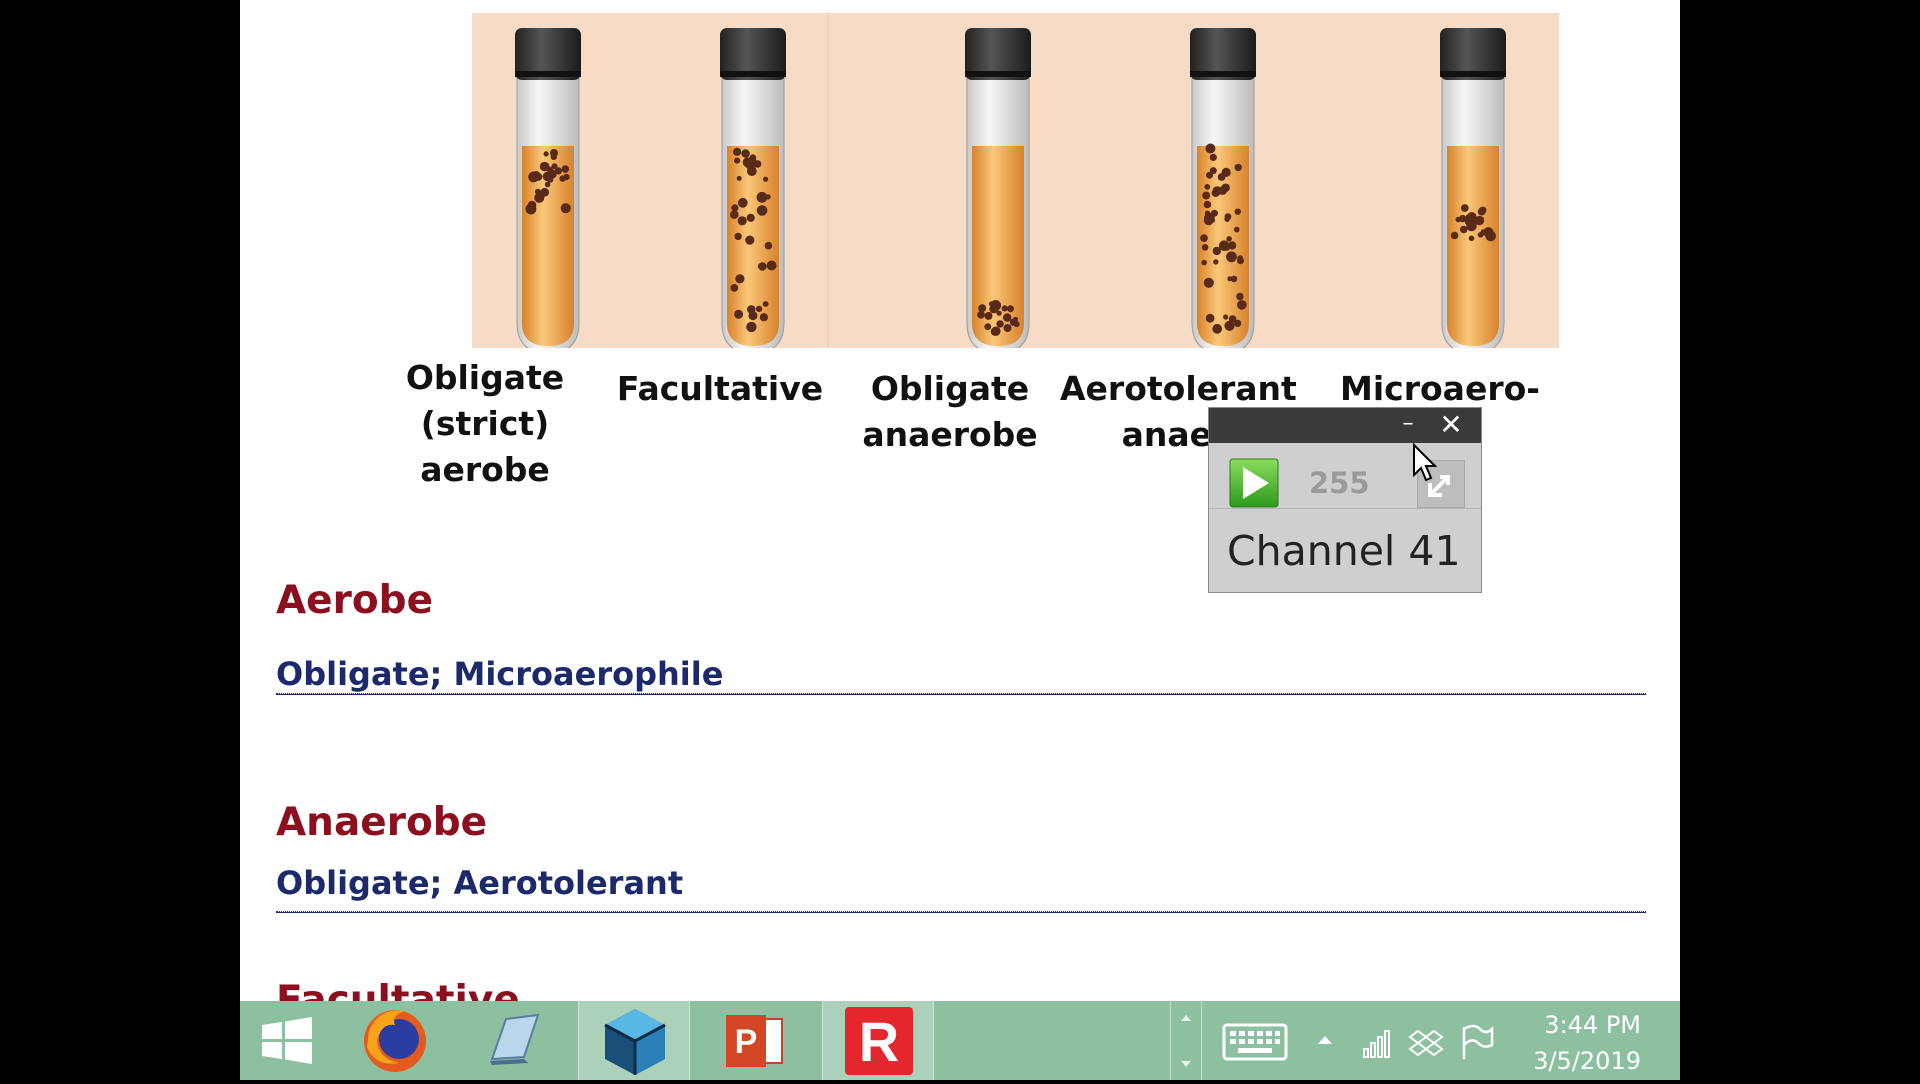  Describe the element at coordinates (1426, 1043) in the screenshot. I see `dropbox-icon` at that location.